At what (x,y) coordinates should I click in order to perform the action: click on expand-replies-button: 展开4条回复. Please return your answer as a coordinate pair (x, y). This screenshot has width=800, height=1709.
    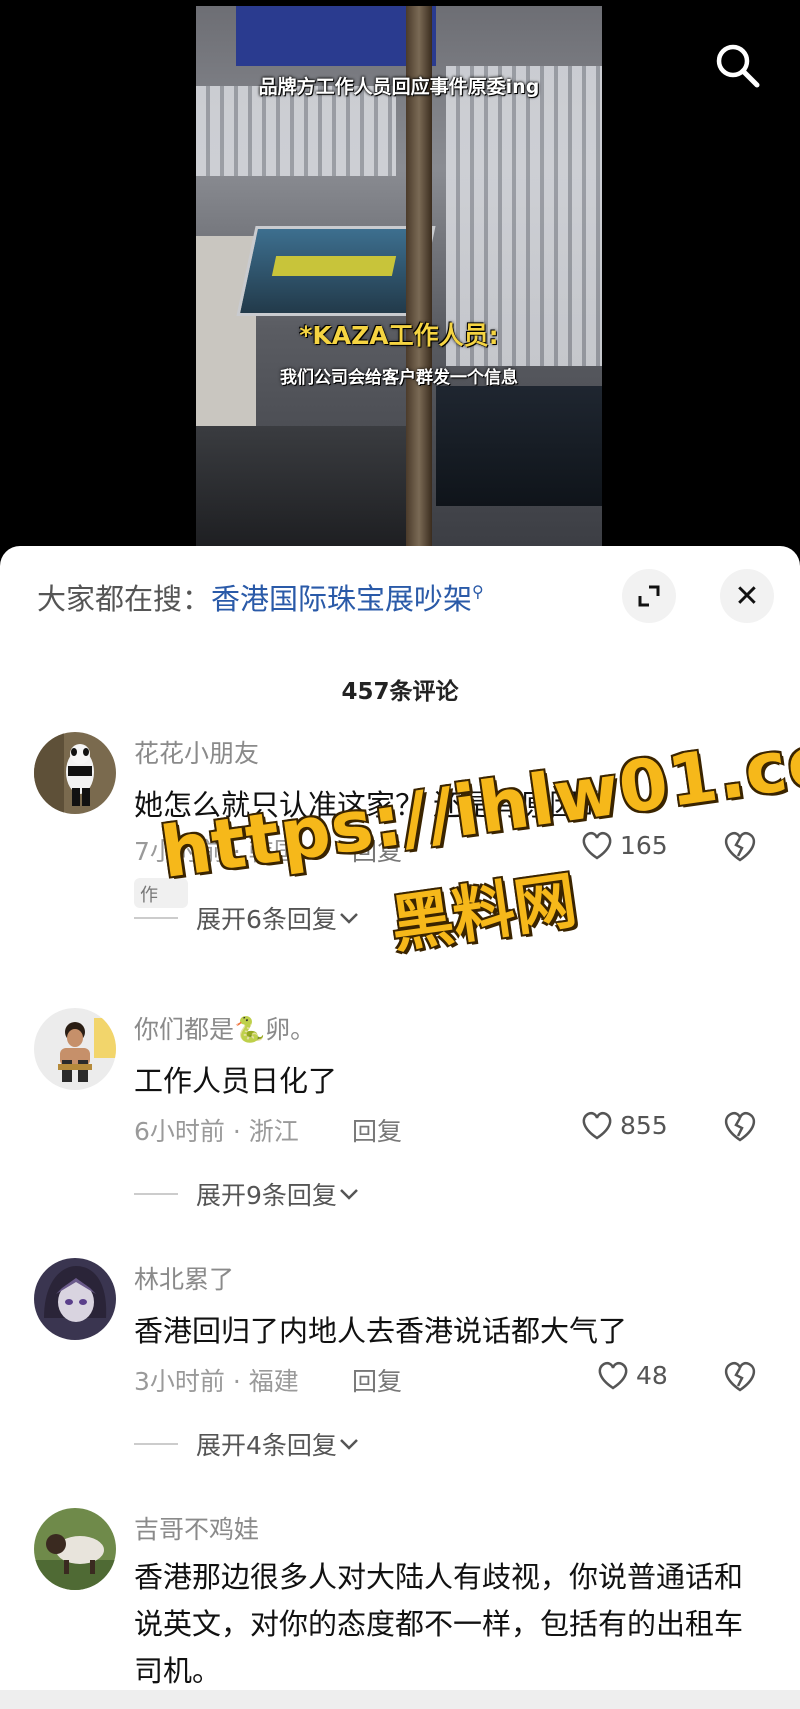
    Looking at the image, I should click on (247, 1444).